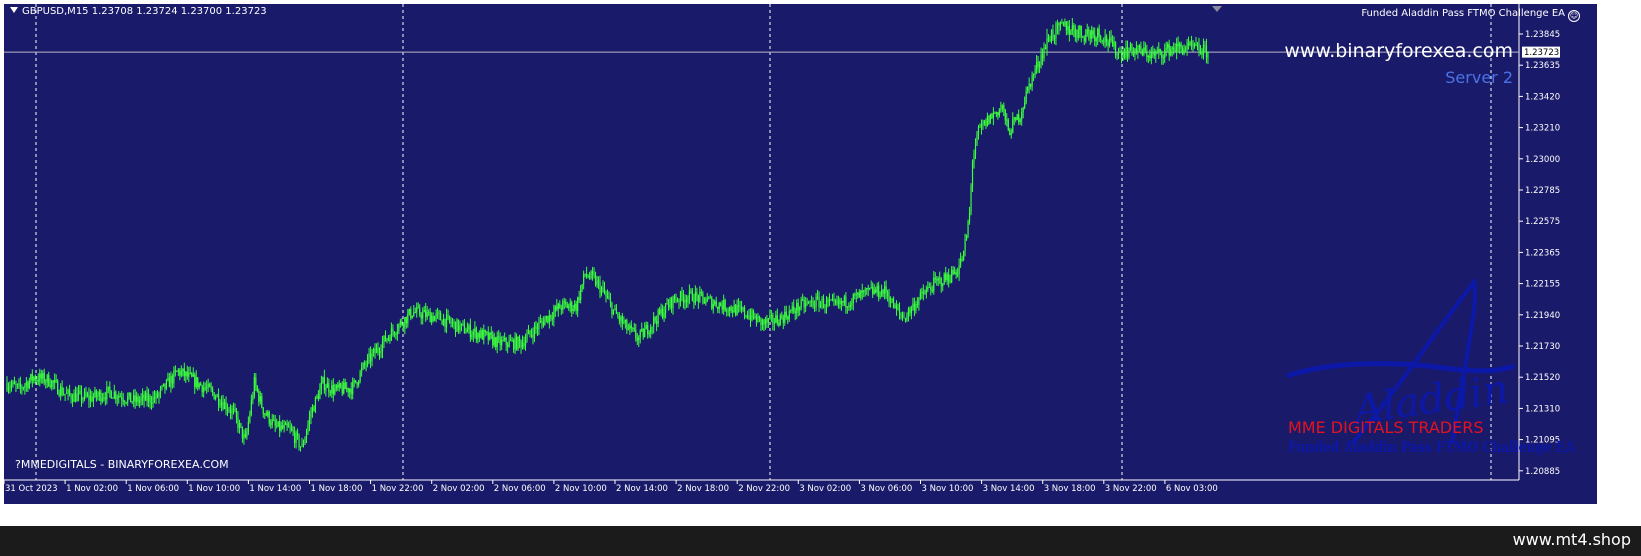 The image size is (1641, 556). Describe the element at coordinates (825, 489) in the screenshot. I see `time-tick-label: 3 Nov 02:00` at that location.